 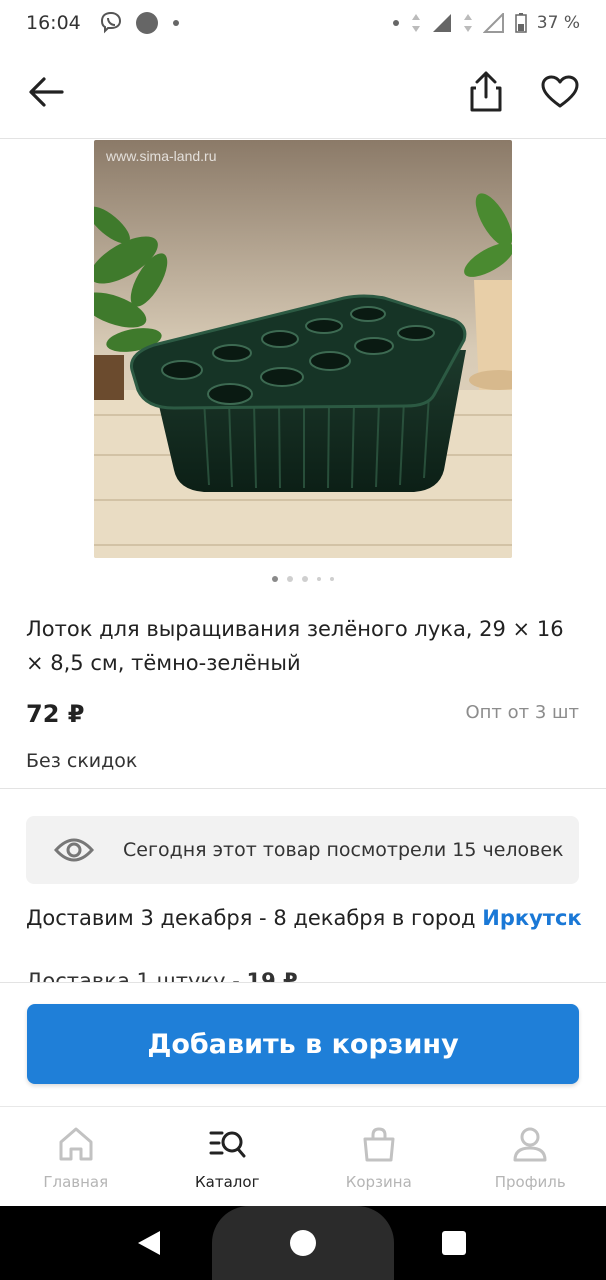 I want to click on viber-icon, so click(x=111, y=23).